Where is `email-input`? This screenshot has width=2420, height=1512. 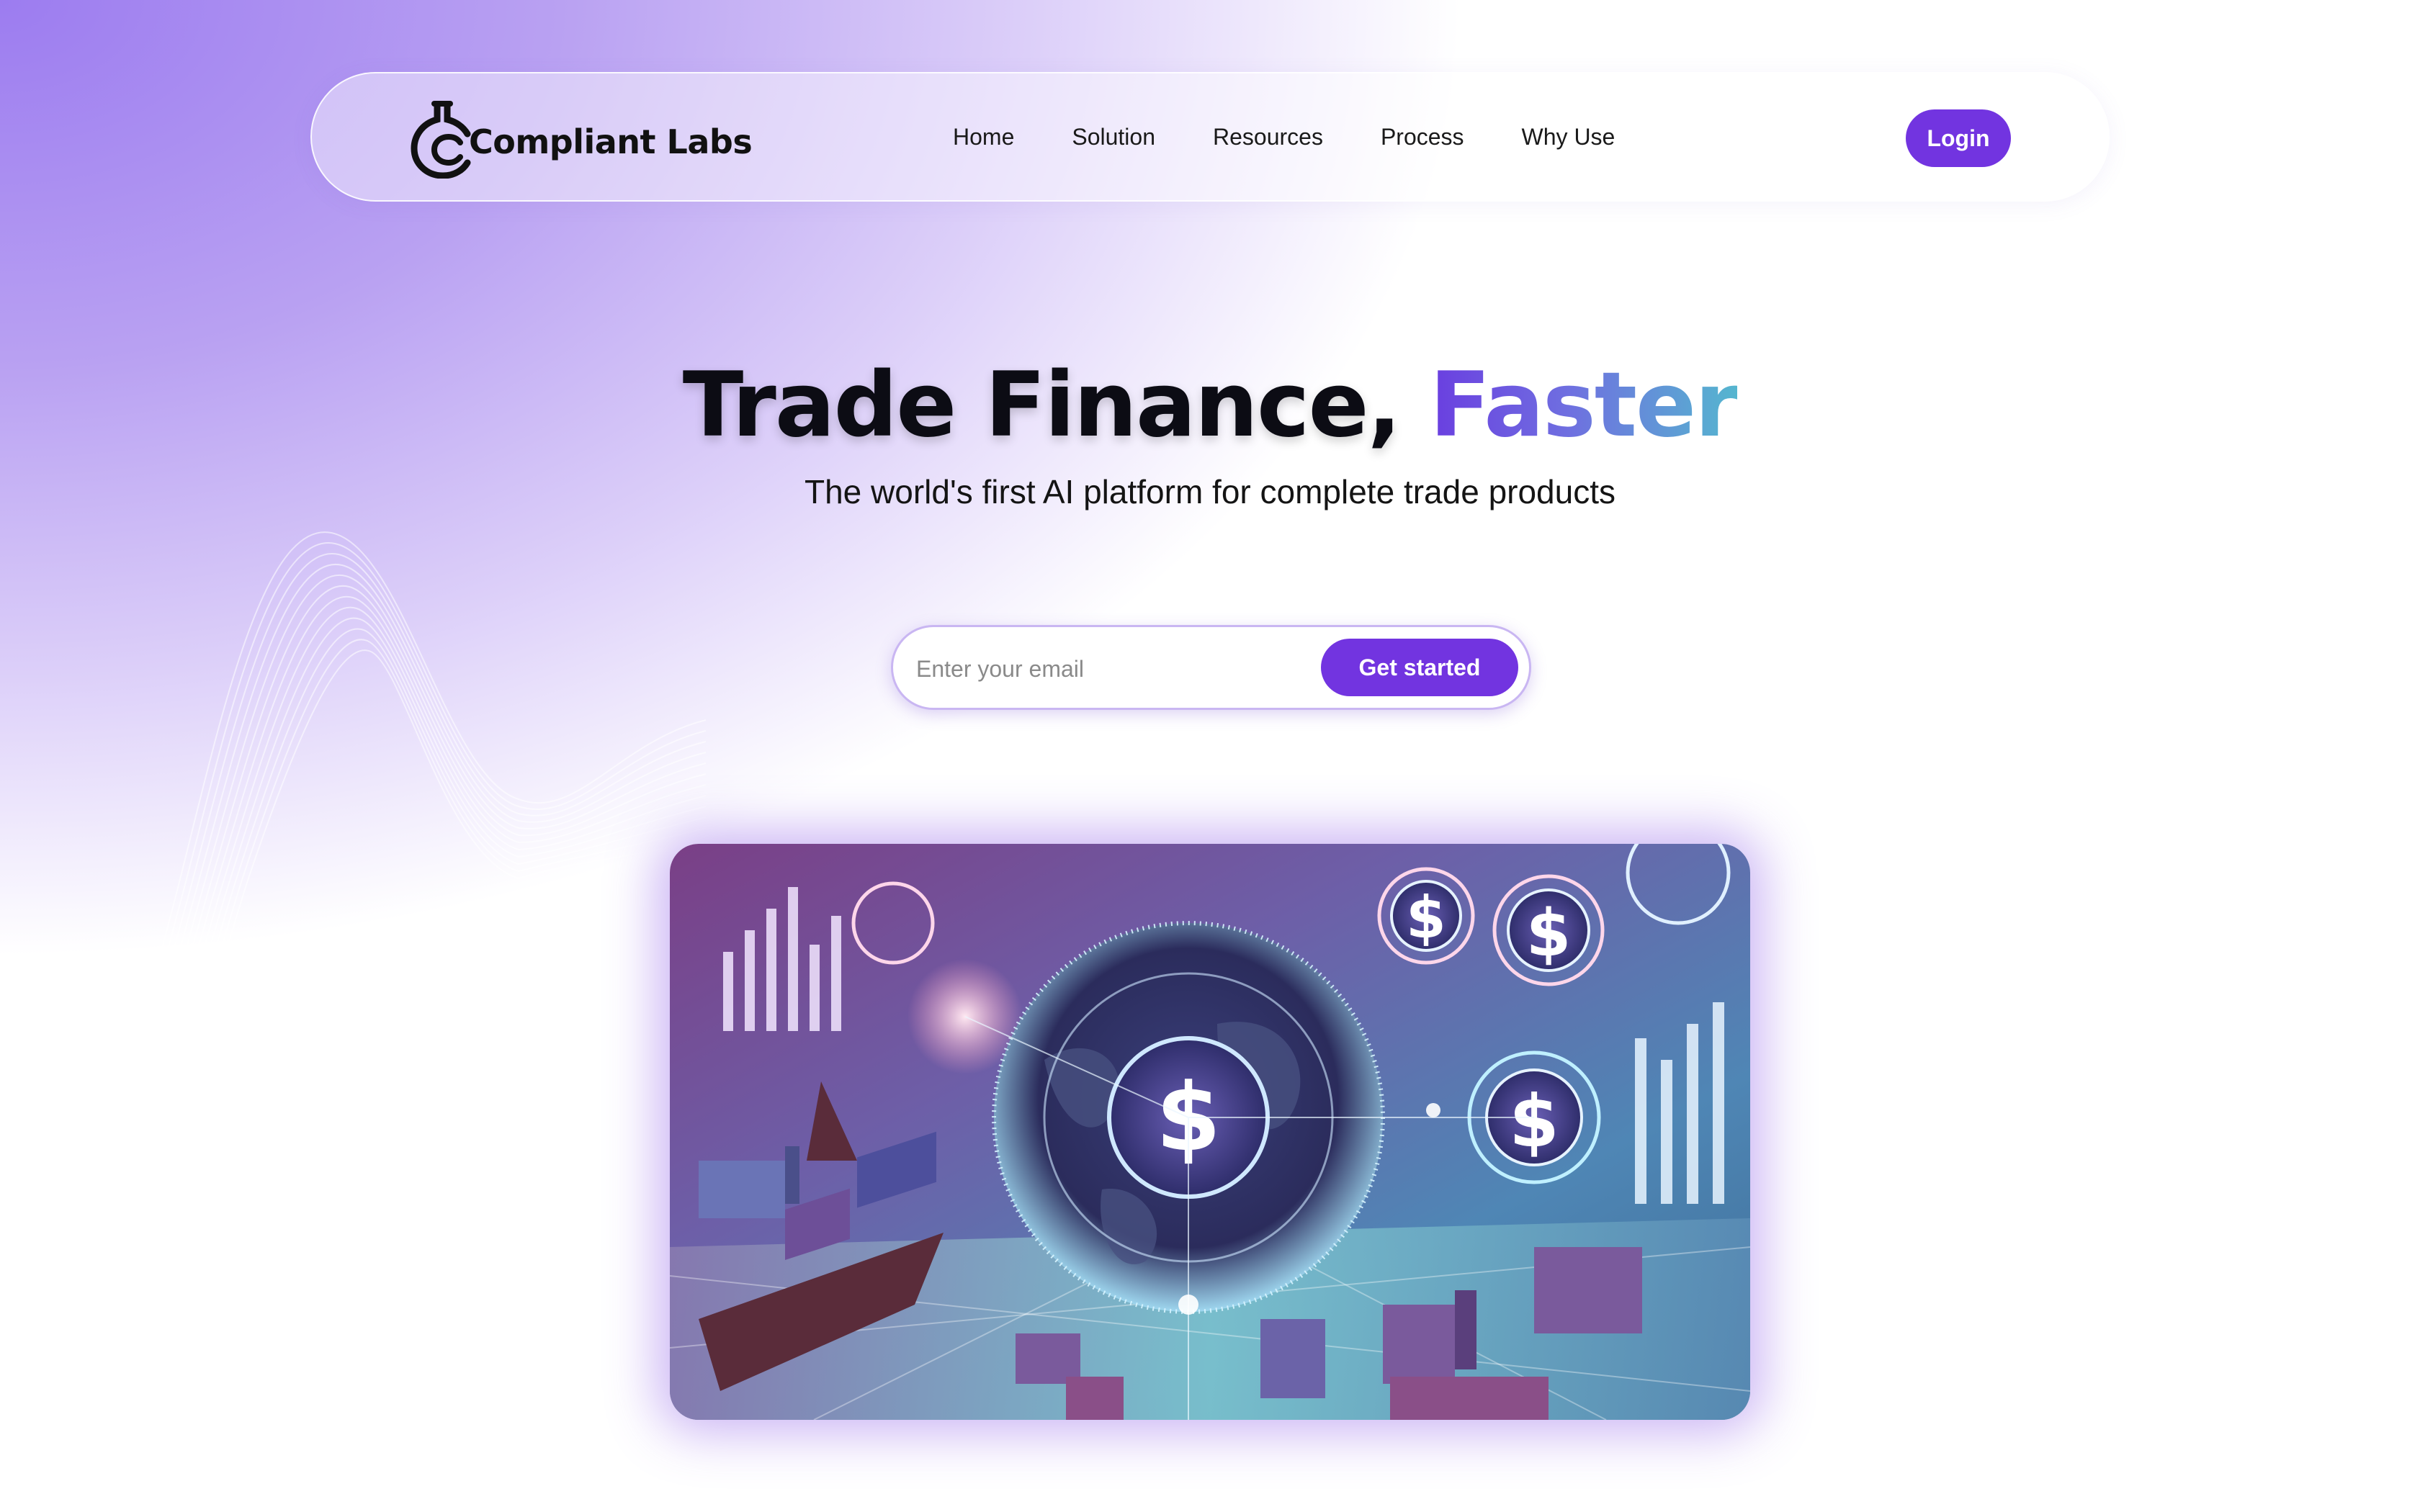 email-input is located at coordinates (1103, 668).